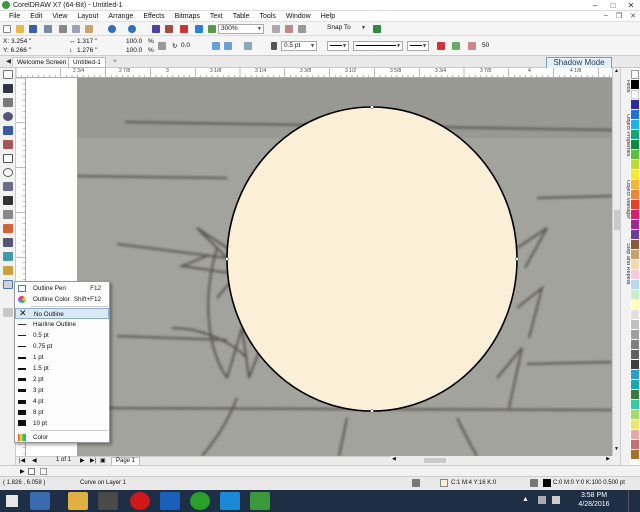  I want to click on horizontal-scroll-thumb, so click(435, 460).